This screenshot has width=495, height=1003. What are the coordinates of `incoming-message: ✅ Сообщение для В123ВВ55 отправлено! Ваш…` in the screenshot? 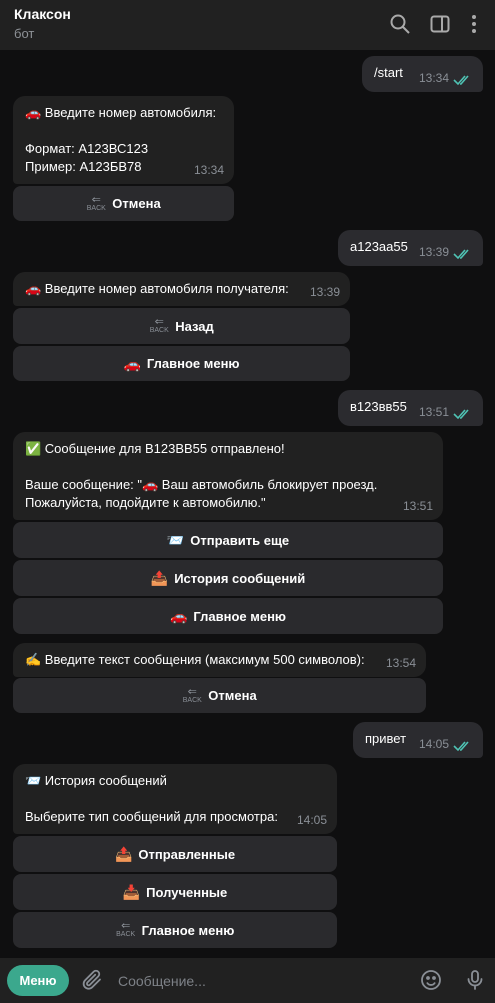 It's located at (228, 476).